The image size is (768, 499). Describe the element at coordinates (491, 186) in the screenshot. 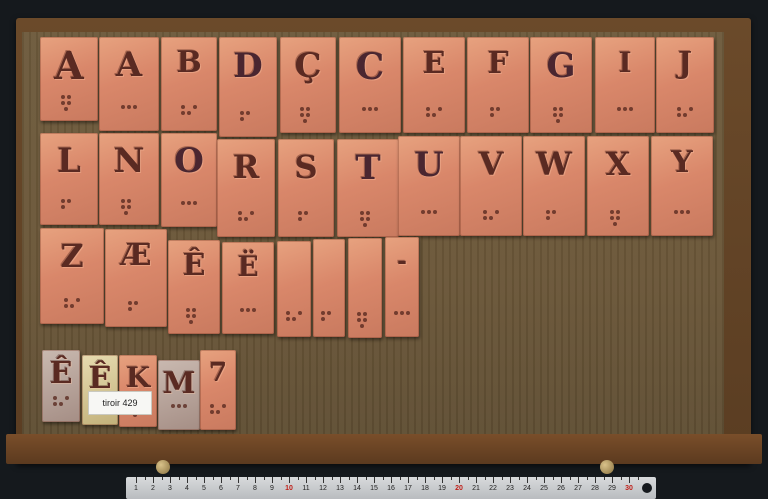

I see `type-block: V` at that location.